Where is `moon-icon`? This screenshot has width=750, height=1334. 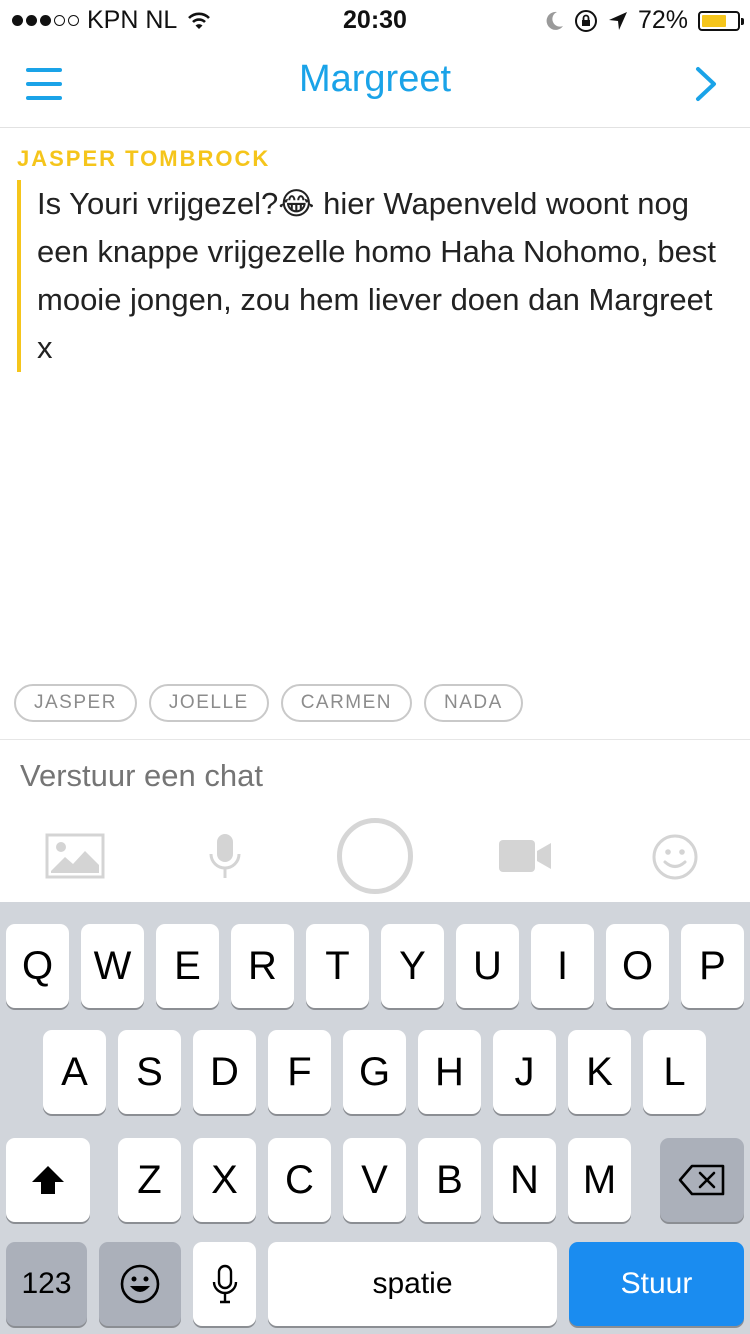
moon-icon is located at coordinates (554, 20).